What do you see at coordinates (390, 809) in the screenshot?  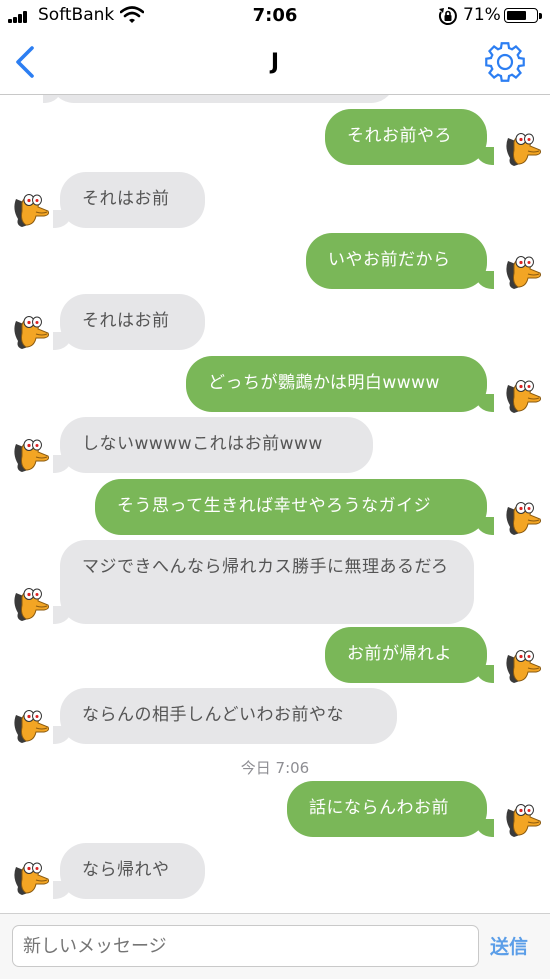 I see `message-bubble-outgoing: 話にならんわお前` at bounding box center [390, 809].